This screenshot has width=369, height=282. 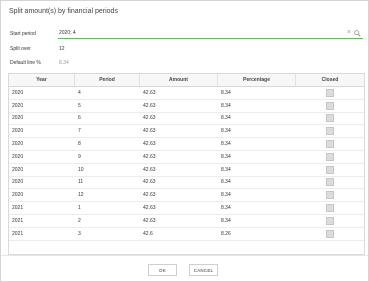 What do you see at coordinates (186, 221) in the screenshot?
I see `table-row: 2021 2 42.63 8.34` at bounding box center [186, 221].